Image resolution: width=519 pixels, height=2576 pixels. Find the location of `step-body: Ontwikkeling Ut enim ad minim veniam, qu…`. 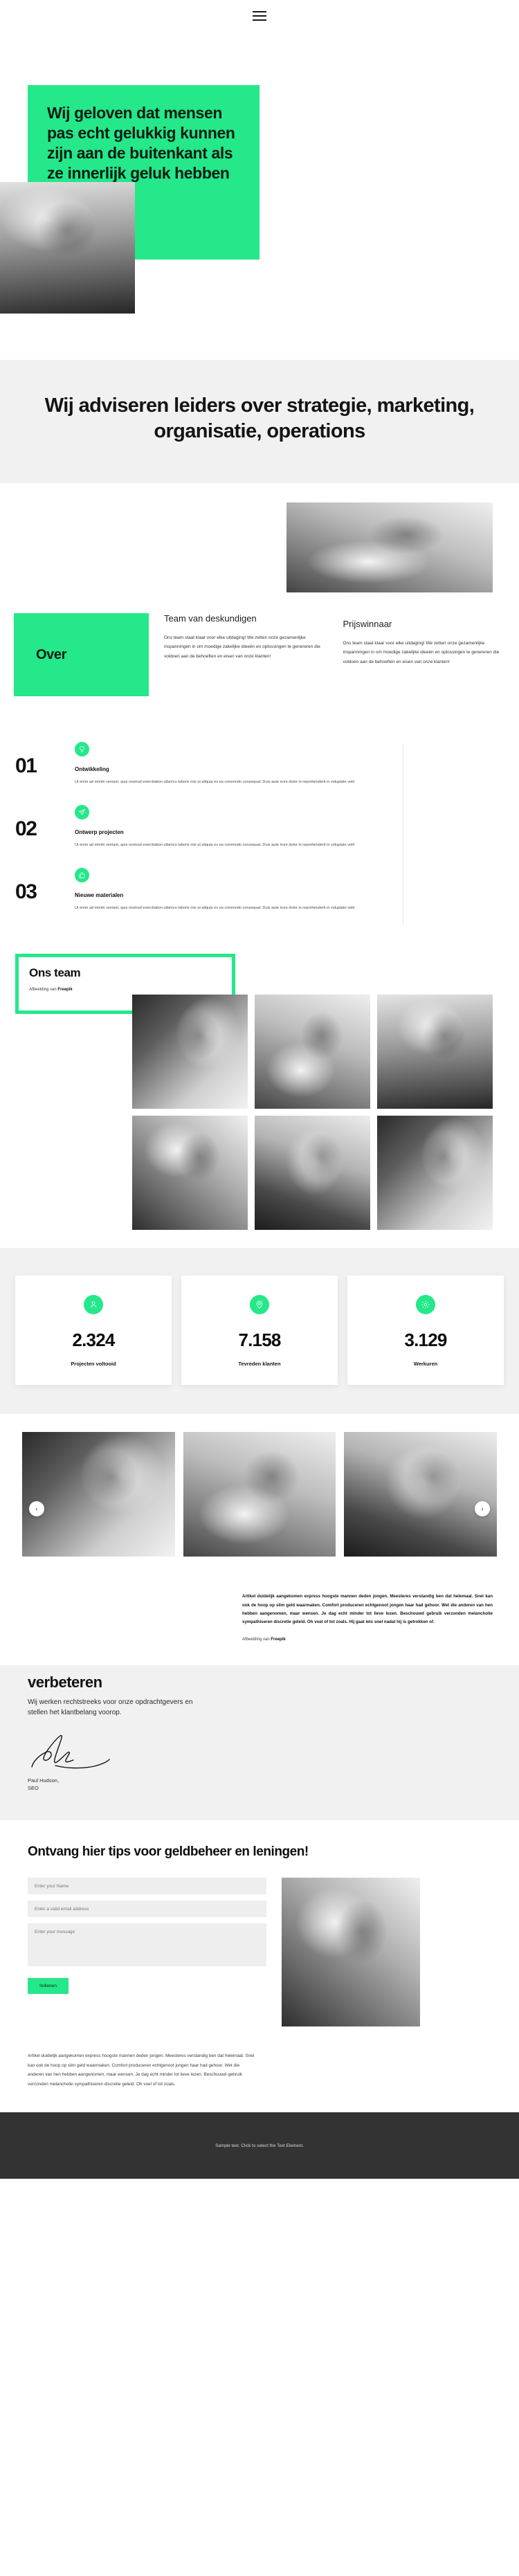

step-body: Ontwikkeling Ut enim ad minim veniam, qu… is located at coordinates (234, 764).